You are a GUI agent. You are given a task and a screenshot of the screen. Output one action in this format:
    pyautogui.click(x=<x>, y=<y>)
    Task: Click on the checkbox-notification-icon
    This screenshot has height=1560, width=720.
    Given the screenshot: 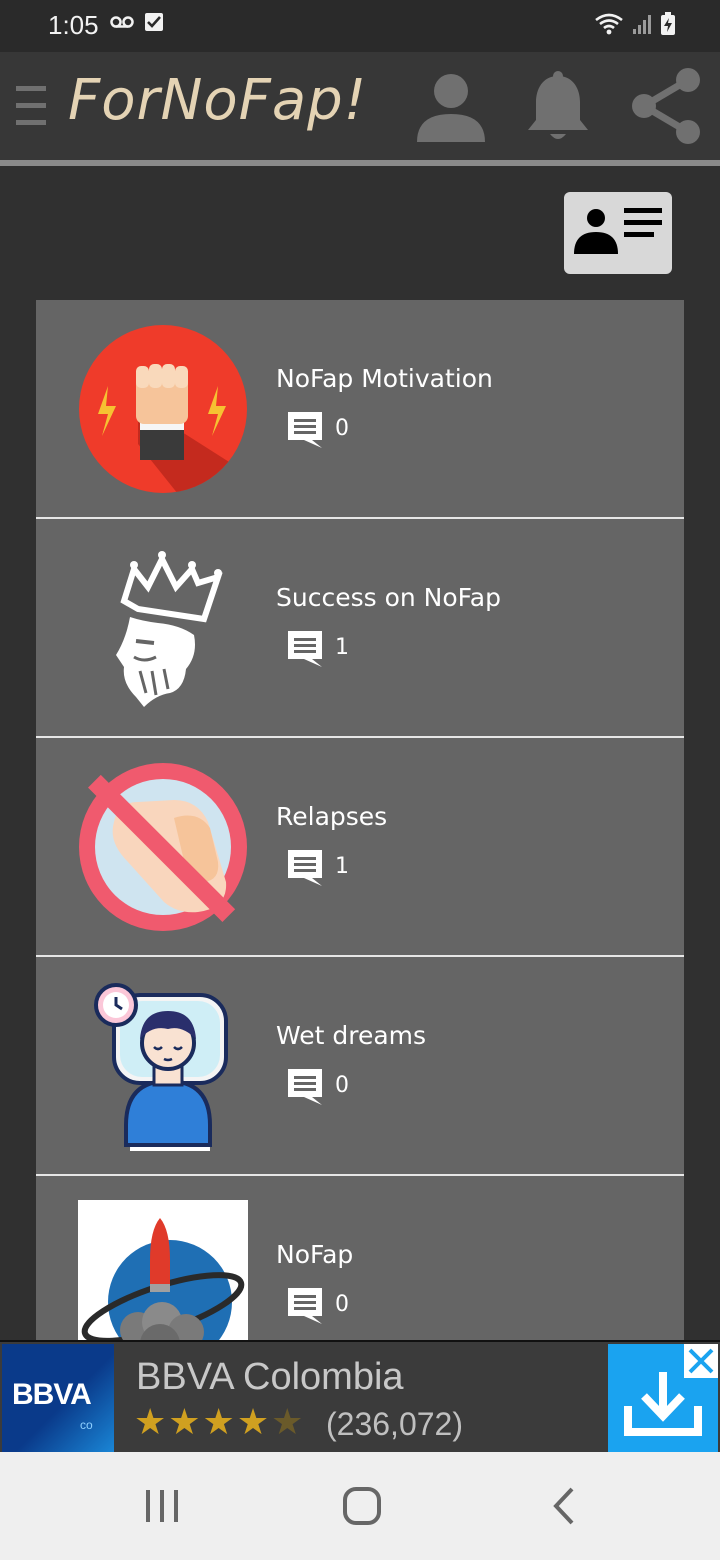 What is the action you would take?
    pyautogui.click(x=154, y=22)
    